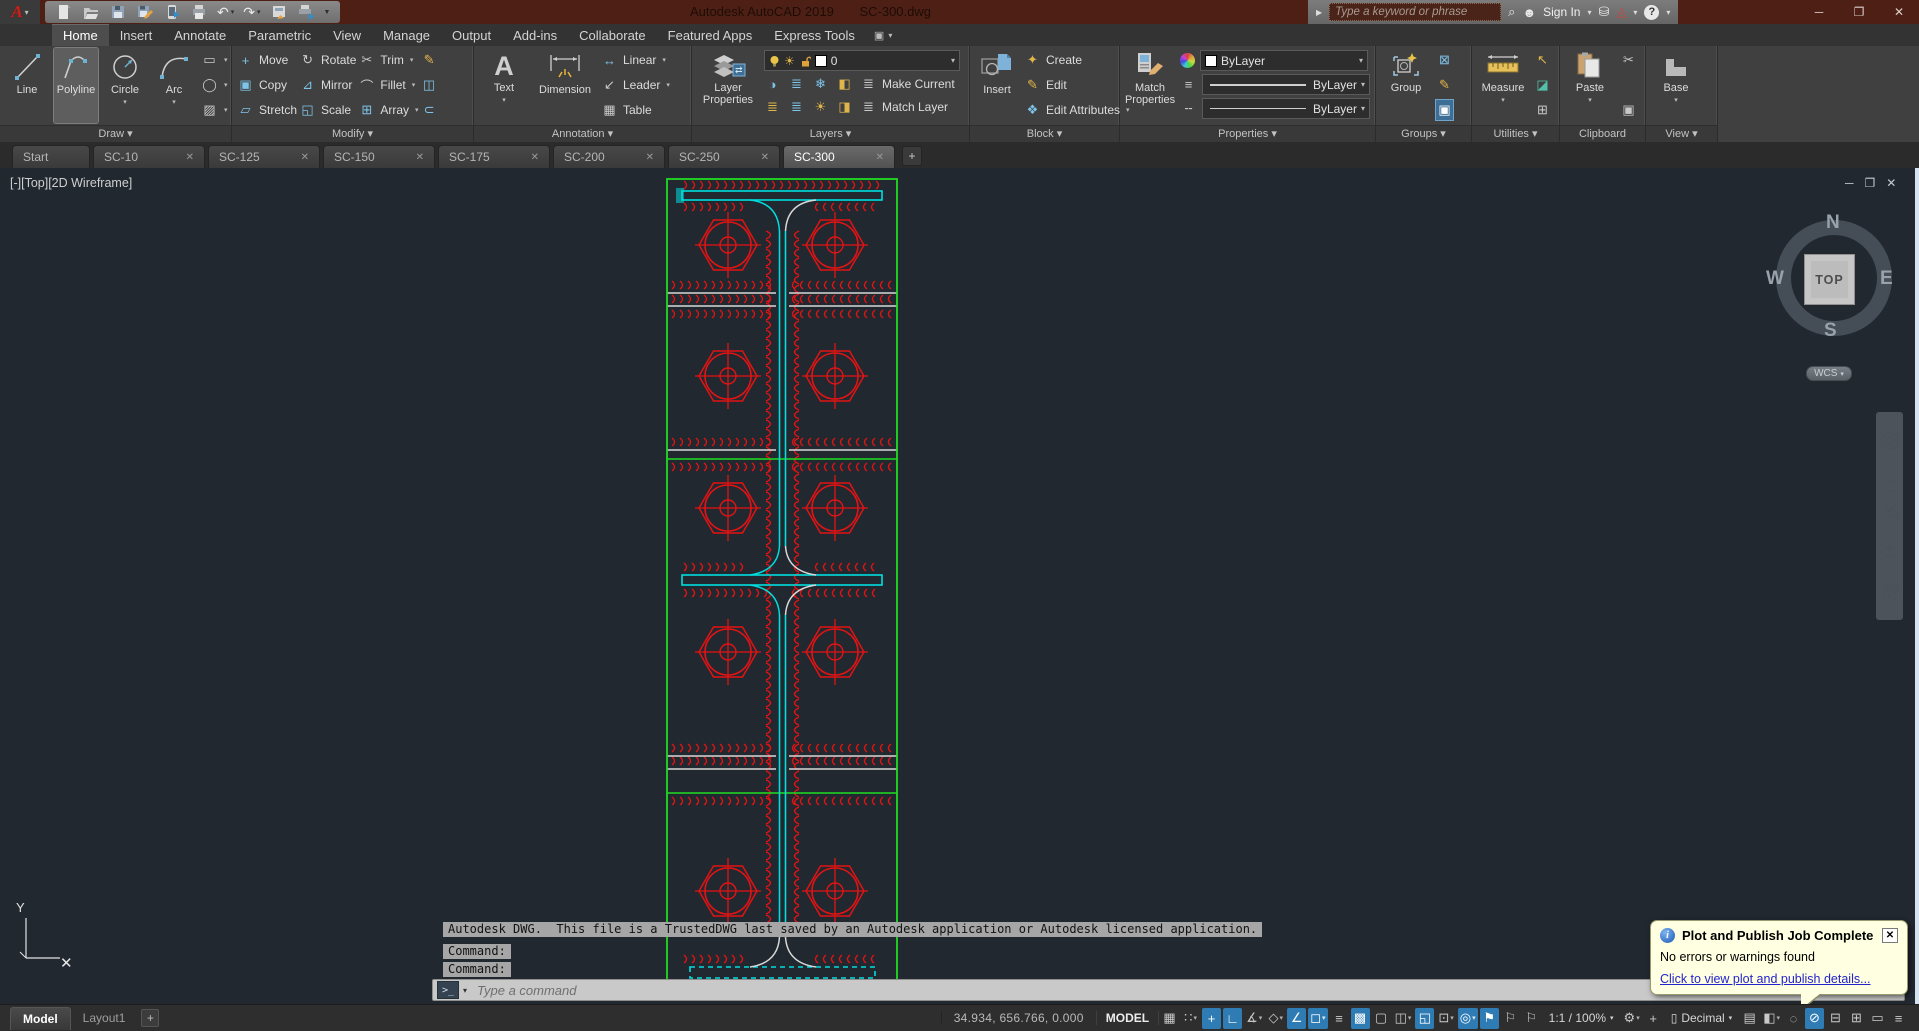 Image resolution: width=1919 pixels, height=1031 pixels. Describe the element at coordinates (327, 12) in the screenshot. I see `qat-customize-dropdown-icon: ▼` at that location.